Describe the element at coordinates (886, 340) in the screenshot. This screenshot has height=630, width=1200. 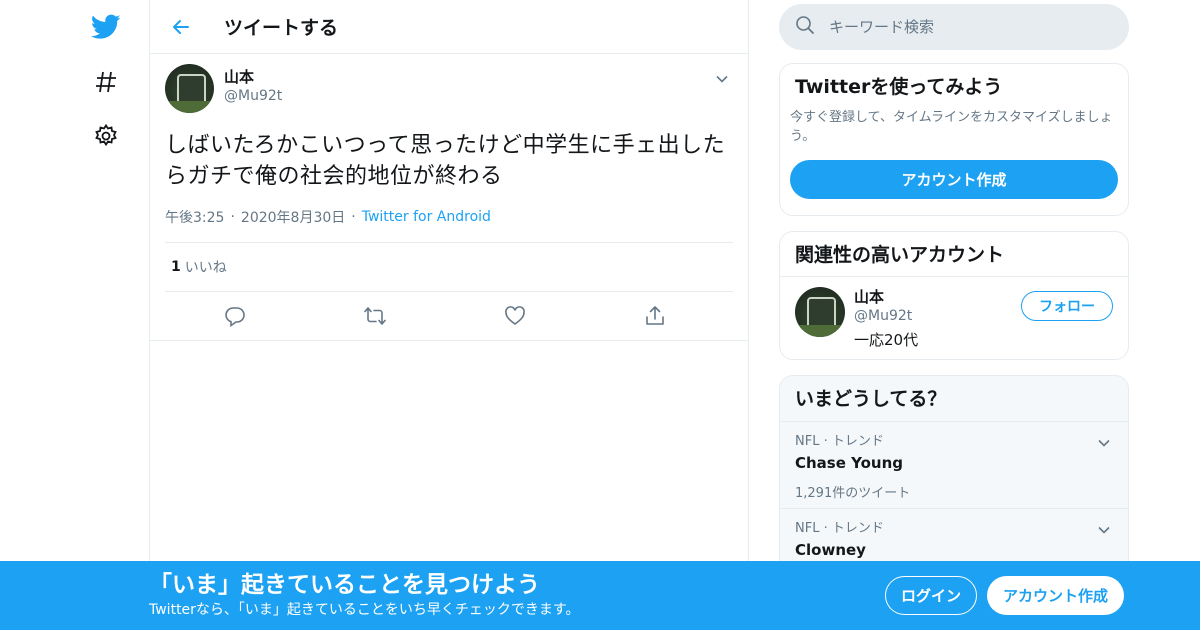
I see `related-user-bio: 一応20代` at that location.